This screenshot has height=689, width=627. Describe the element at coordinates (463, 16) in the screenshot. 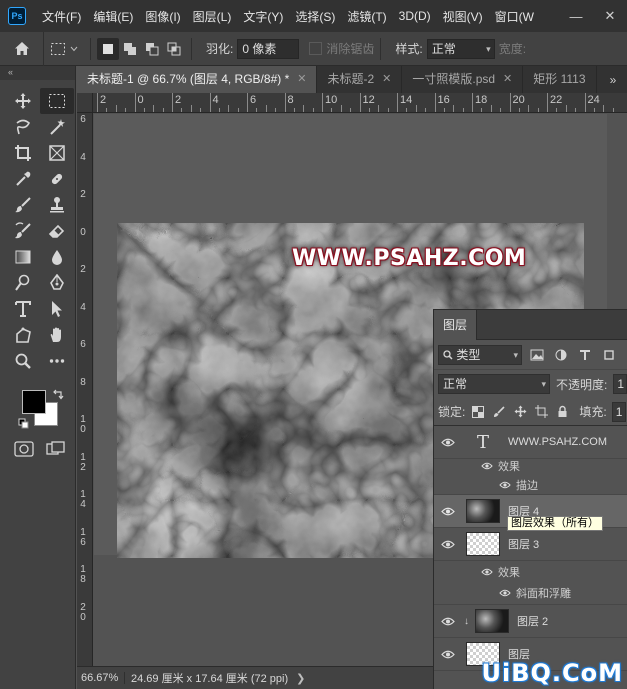

I see `menu-view: 视图(V)` at that location.